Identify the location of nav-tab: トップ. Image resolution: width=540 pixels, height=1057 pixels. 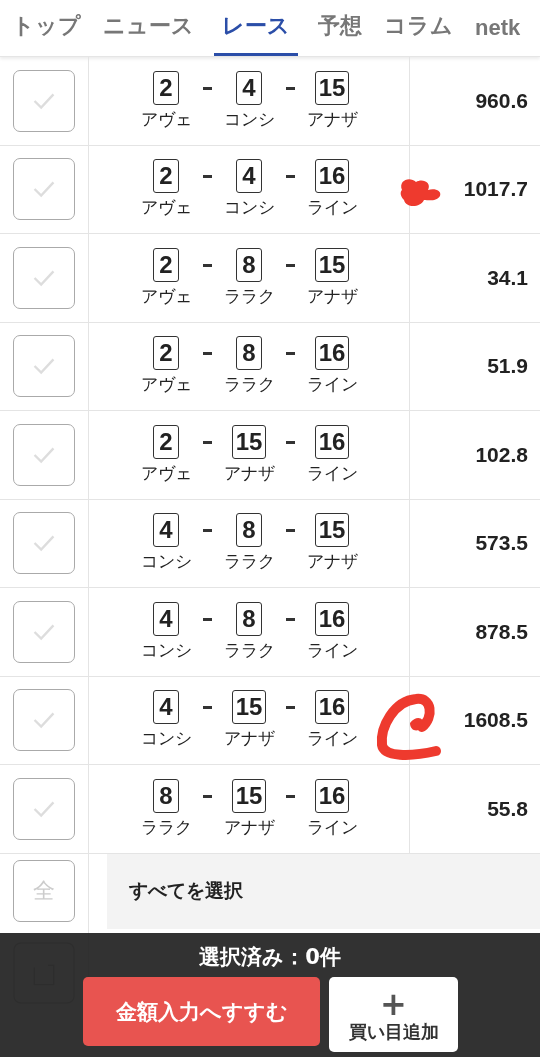
(46, 28).